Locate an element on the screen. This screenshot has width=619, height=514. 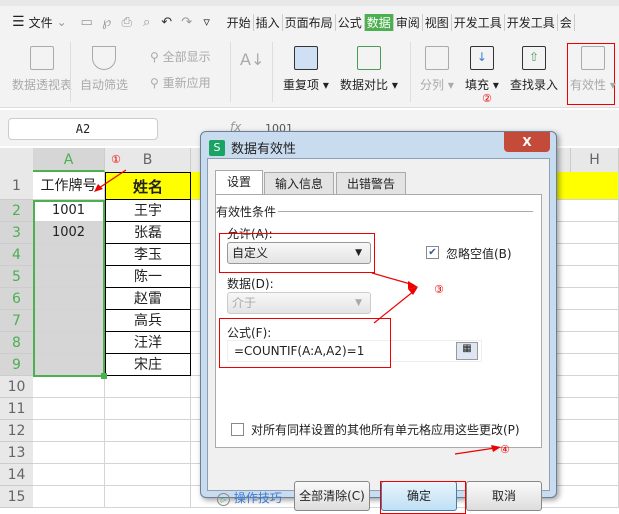
table-cell: 赵雷 is located at coordinates (148, 299).